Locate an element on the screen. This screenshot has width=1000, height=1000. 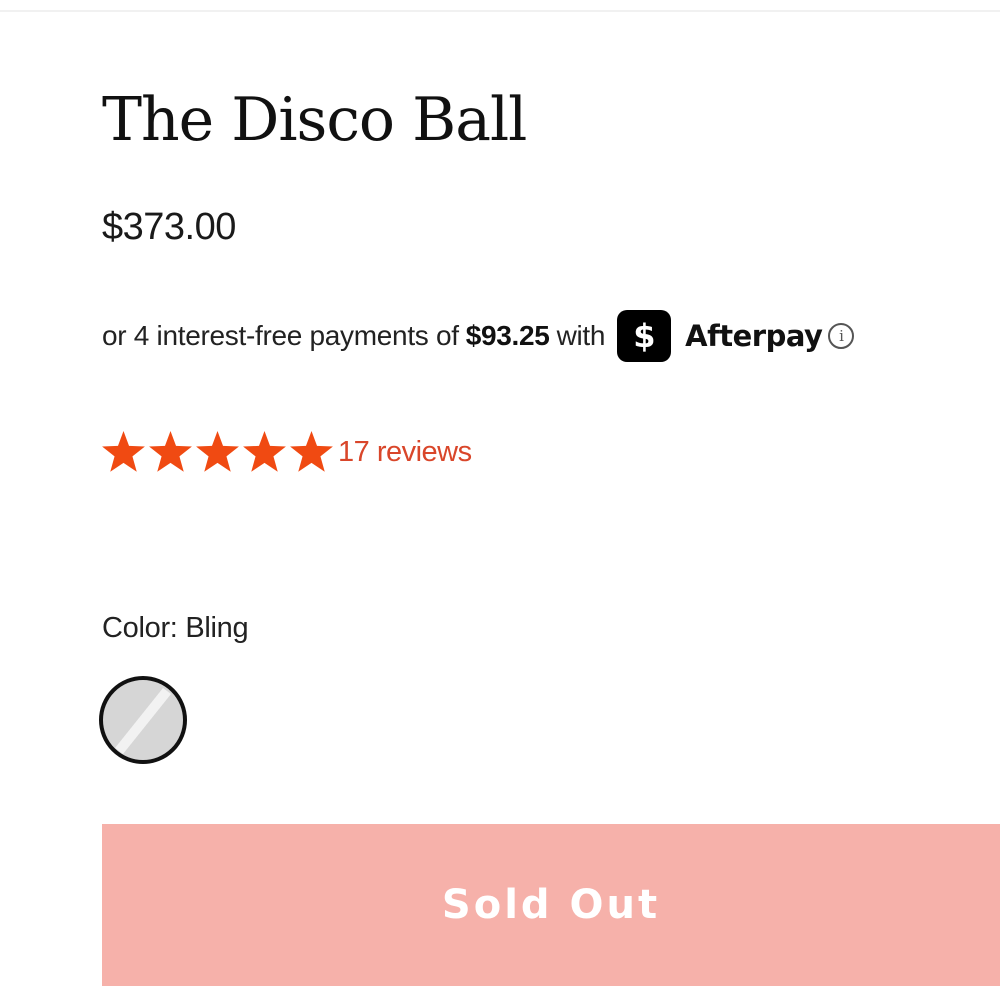
reviews-link: 17 reviews is located at coordinates (405, 452).